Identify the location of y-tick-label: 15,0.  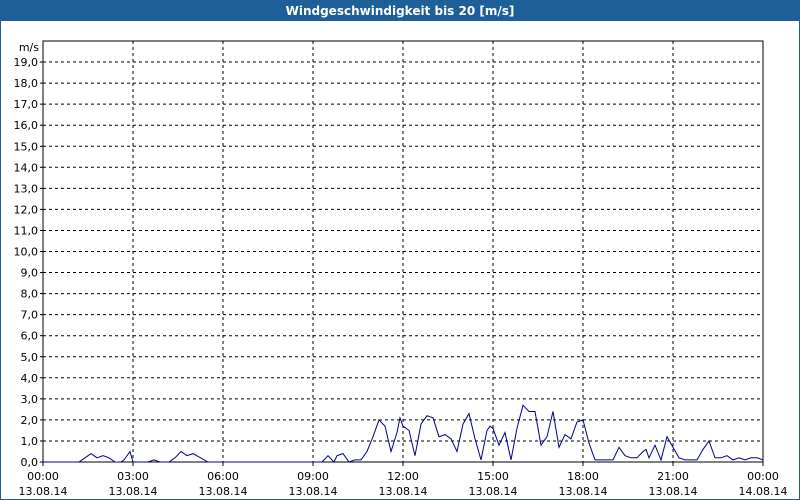
(26, 146).